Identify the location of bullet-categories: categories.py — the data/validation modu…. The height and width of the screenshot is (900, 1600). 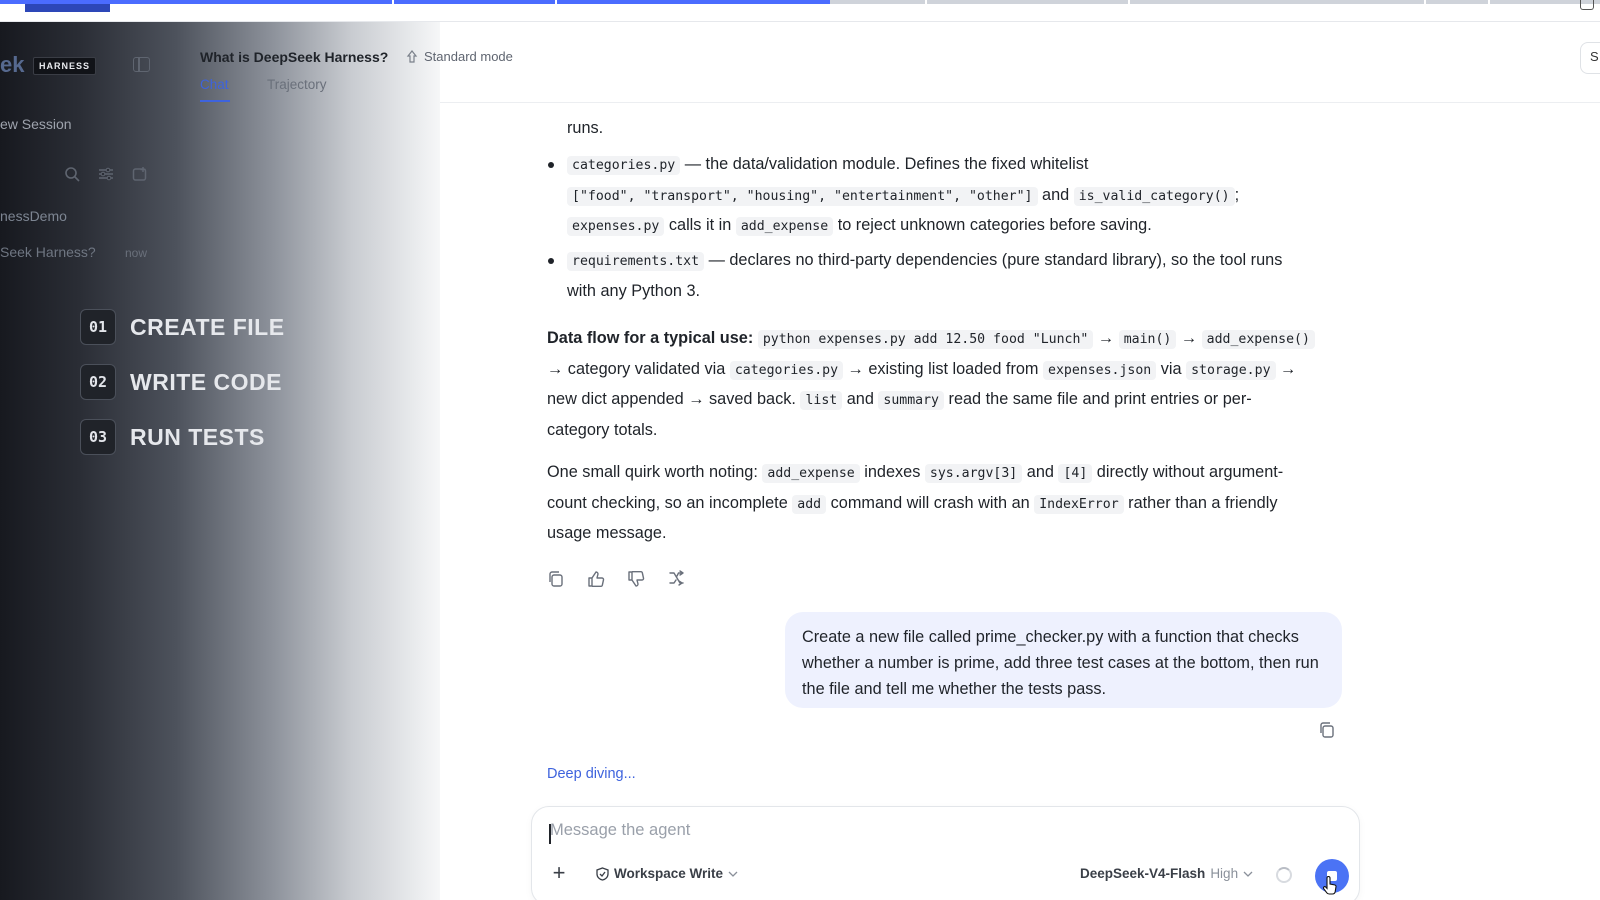
(952, 196).